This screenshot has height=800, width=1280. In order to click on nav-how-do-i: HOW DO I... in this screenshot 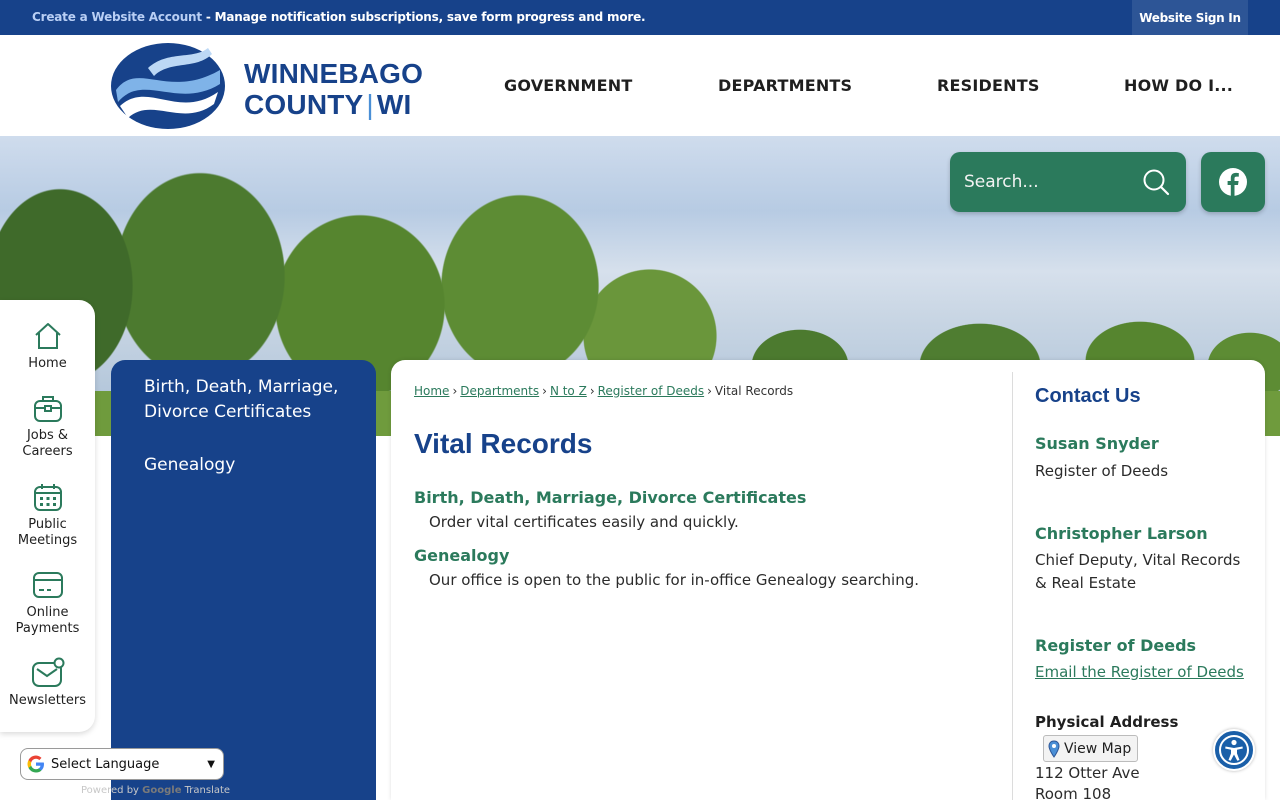, I will do `click(1178, 85)`.